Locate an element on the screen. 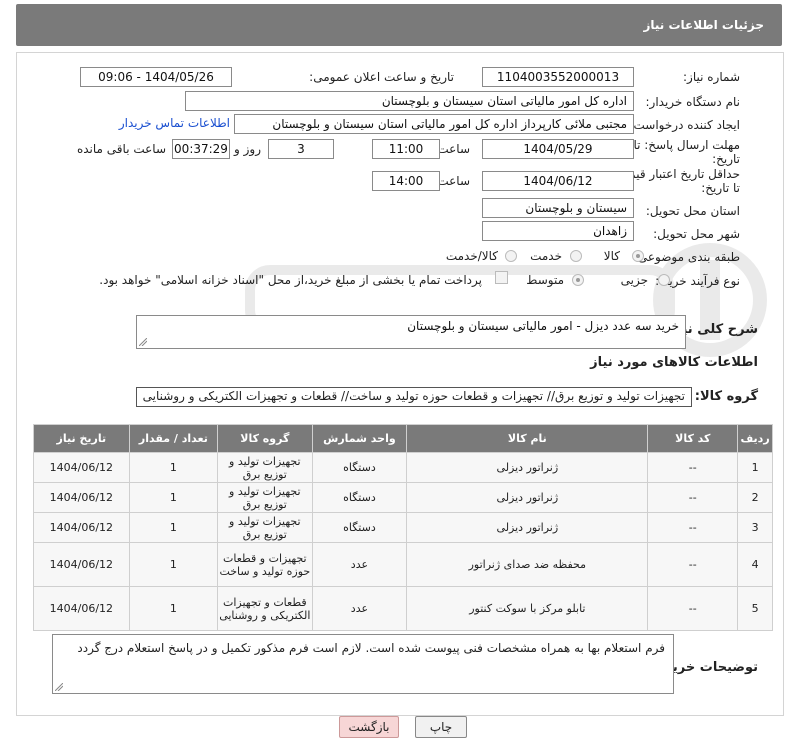 The width and height of the screenshot is (788, 752). need-number-field: 1104003552000013 is located at coordinates (558, 77).